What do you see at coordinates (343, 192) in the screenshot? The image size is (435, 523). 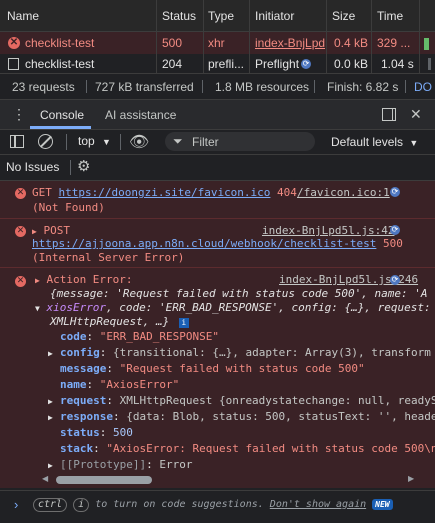 I see `source-link: /favicon.ico:1` at bounding box center [343, 192].